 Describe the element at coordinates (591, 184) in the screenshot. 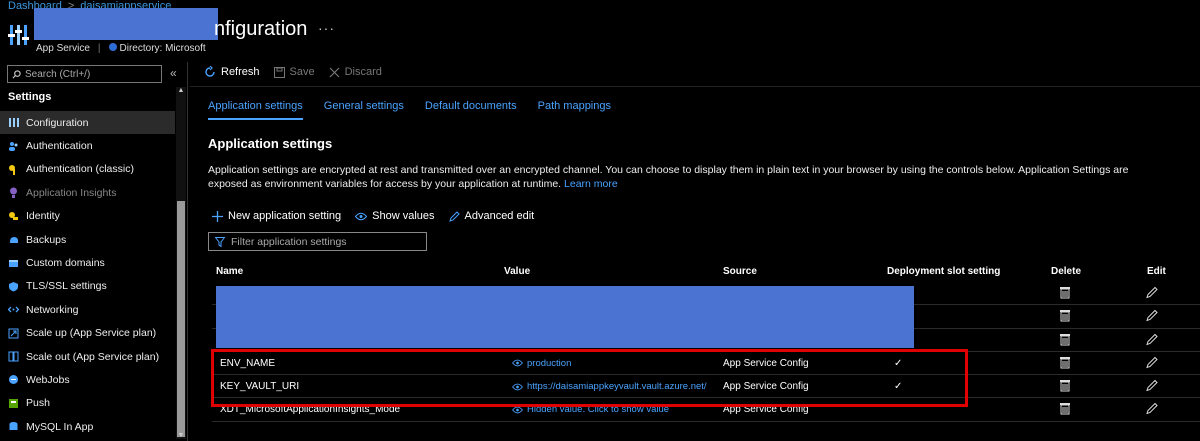

I see `learn-more-link: Learn more` at that location.